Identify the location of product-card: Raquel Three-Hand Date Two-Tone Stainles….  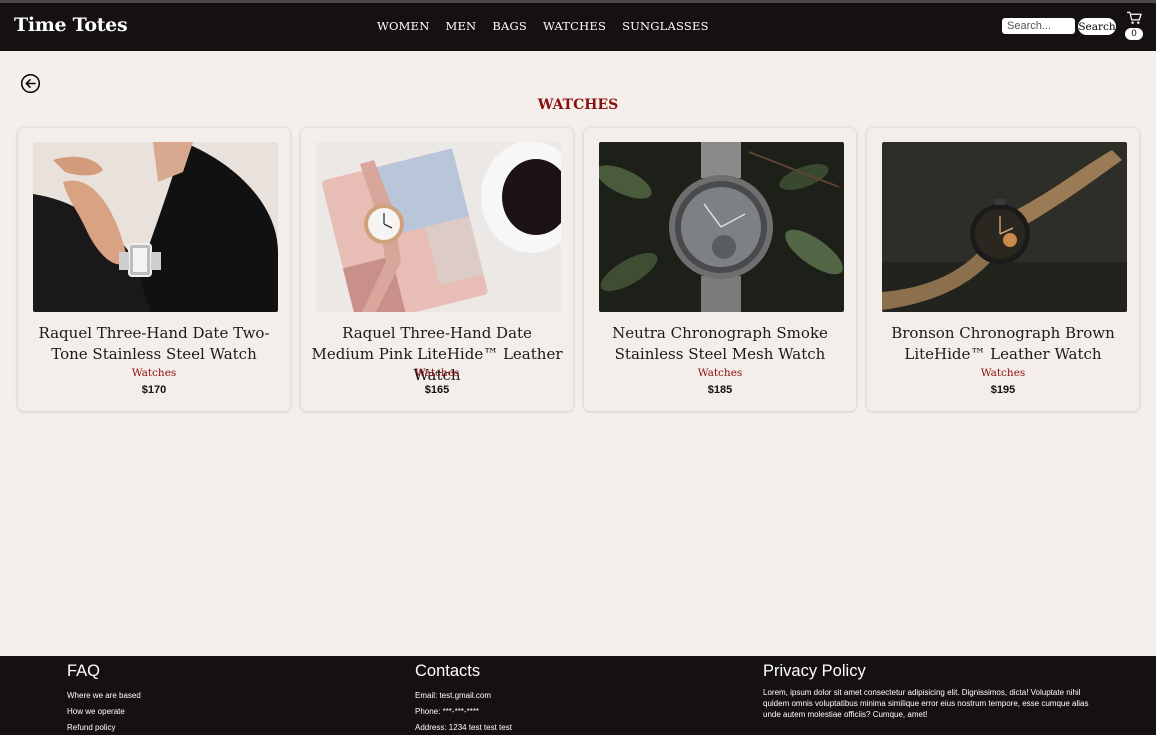
(154, 269).